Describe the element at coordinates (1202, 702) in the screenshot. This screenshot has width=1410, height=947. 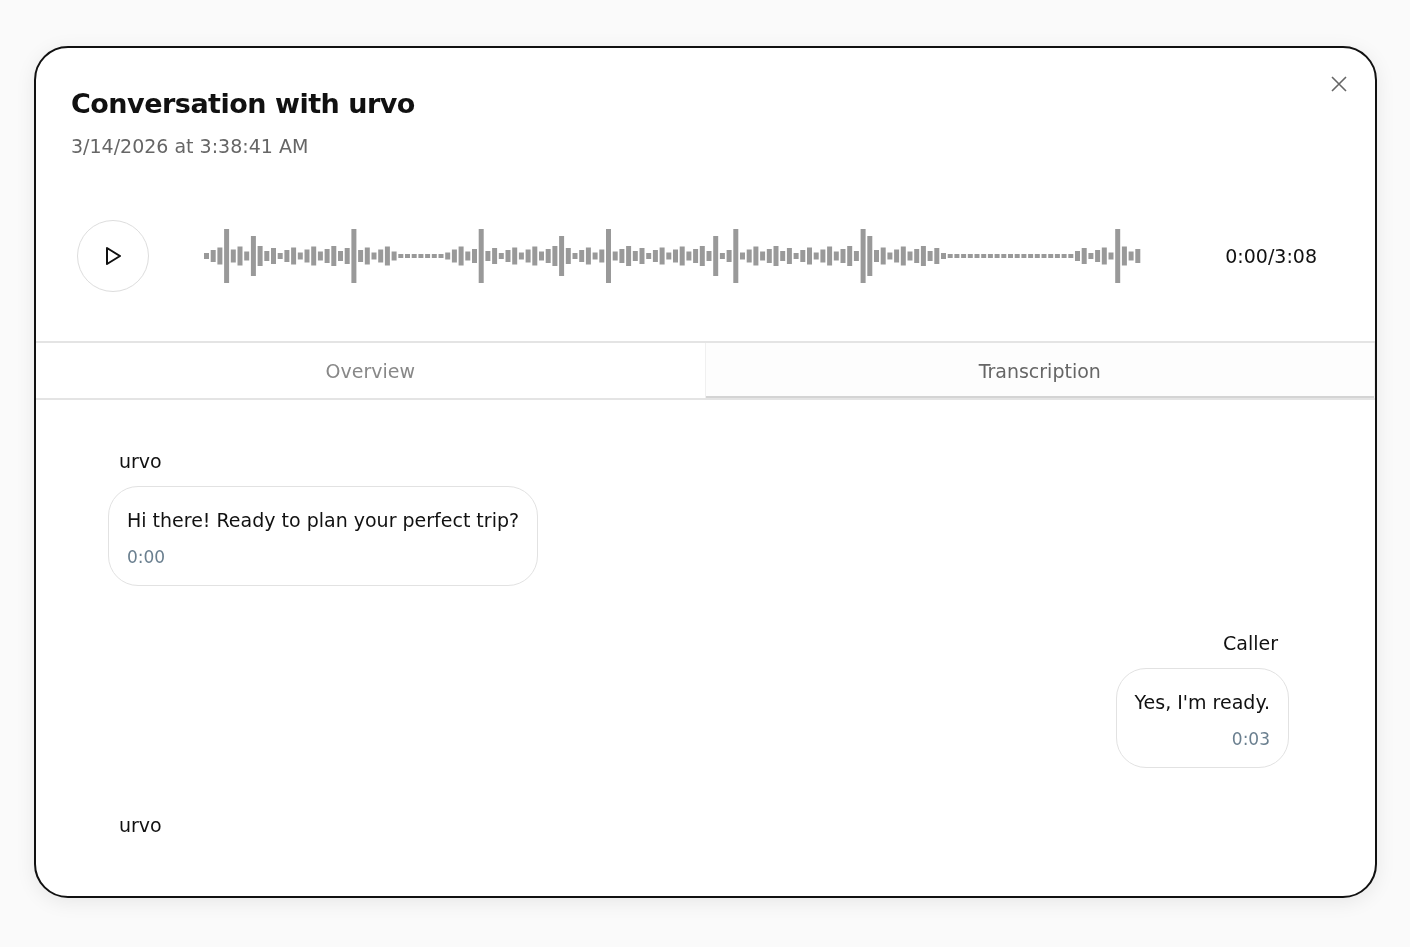
I see `message-text: Yes, I'm ready.` at that location.